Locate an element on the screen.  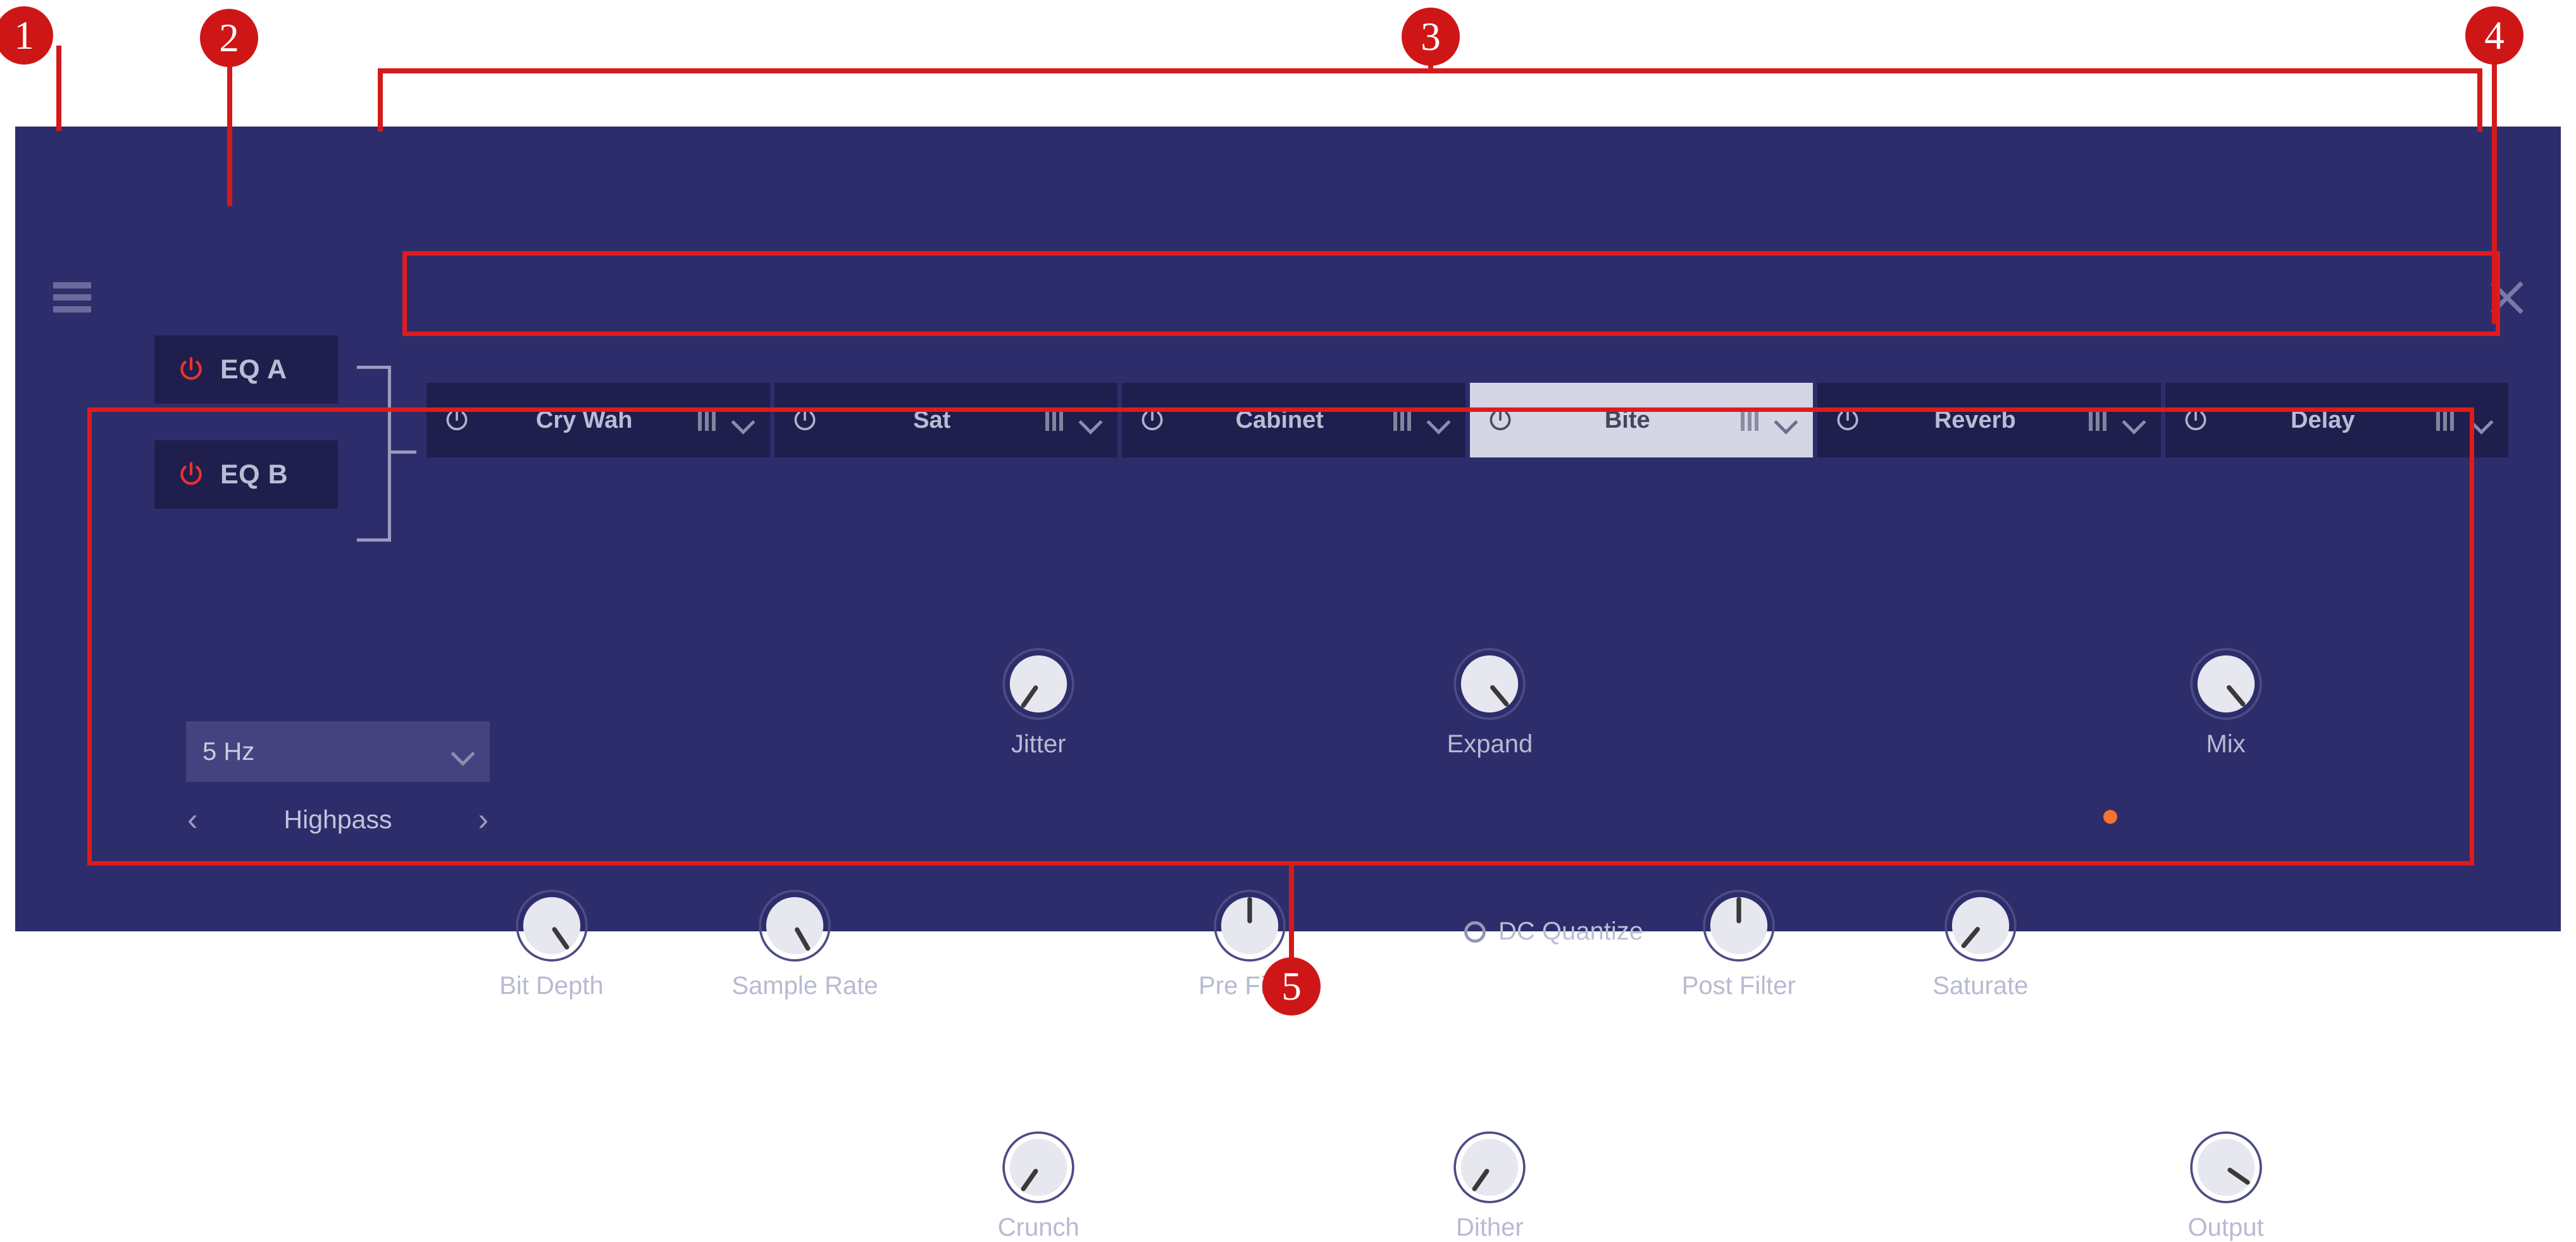
knob-dither: Dither is located at coordinates (1489, 1185).